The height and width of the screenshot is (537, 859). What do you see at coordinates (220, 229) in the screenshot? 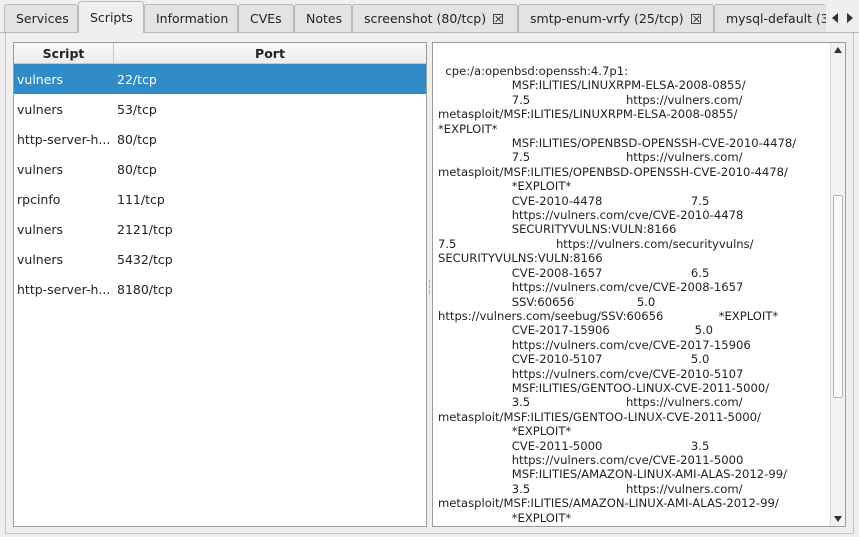
I see `table-row: vulners 2121/tcp` at bounding box center [220, 229].